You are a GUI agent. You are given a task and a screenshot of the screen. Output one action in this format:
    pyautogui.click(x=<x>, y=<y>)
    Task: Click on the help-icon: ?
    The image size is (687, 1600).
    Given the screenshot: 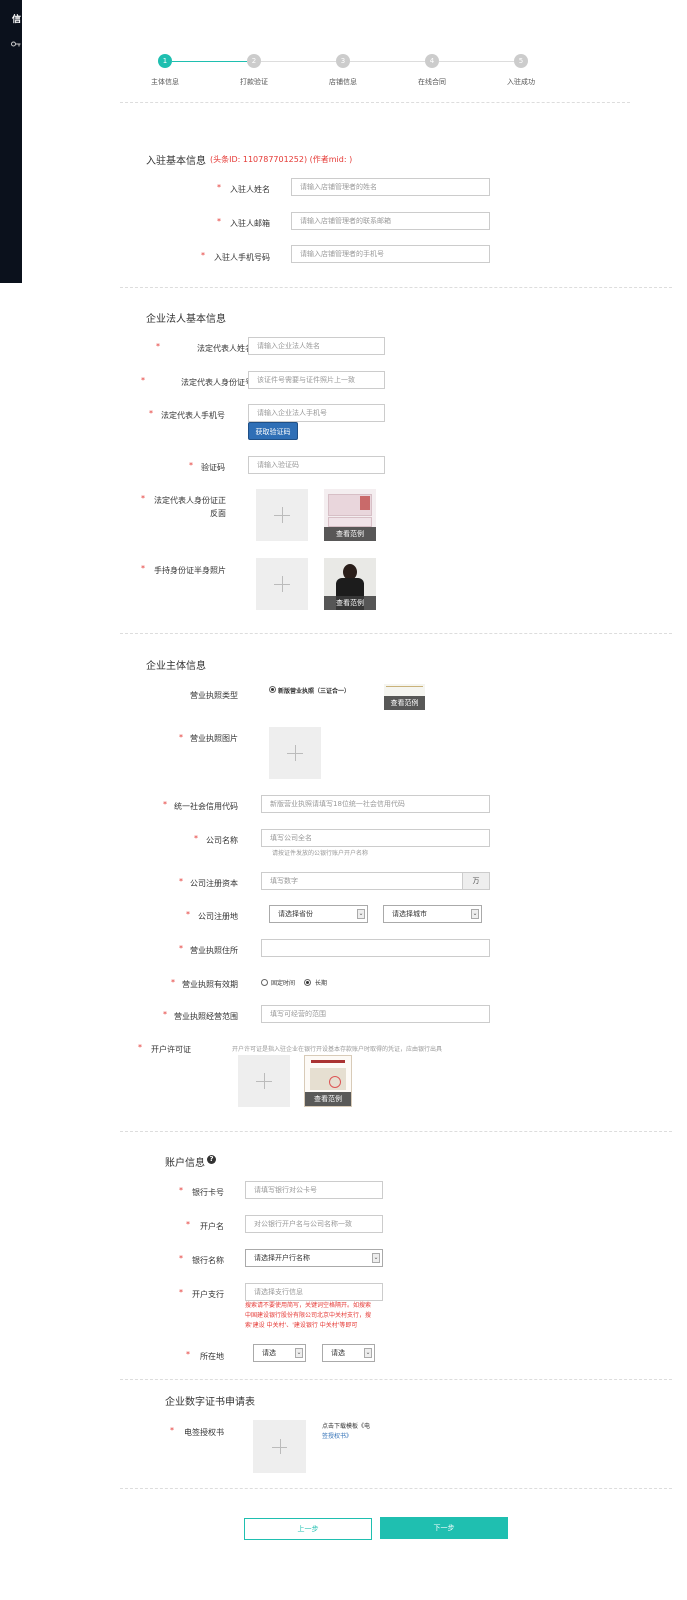 What is the action you would take?
    pyautogui.click(x=211, y=1159)
    